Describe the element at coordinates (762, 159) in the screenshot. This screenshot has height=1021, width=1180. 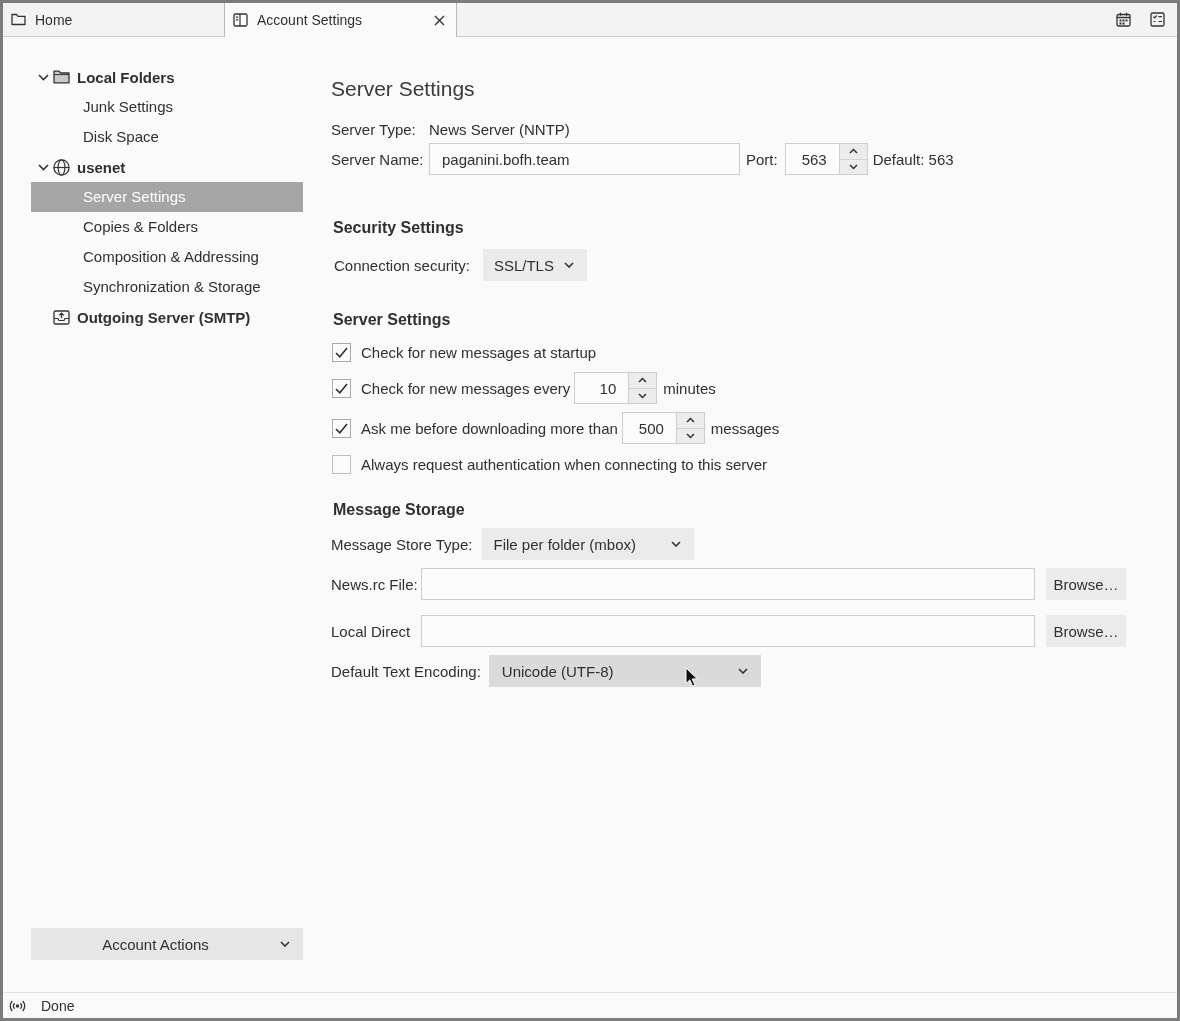
I see `field-label: Port:` at that location.